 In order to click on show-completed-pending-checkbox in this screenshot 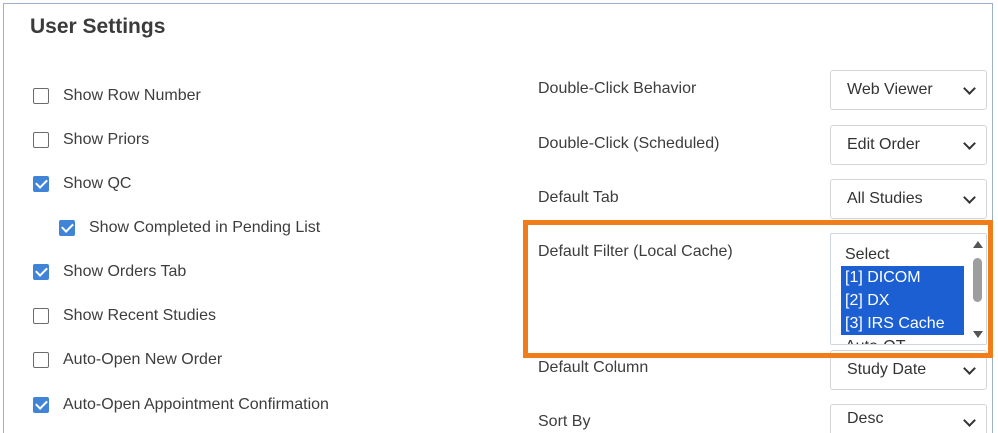, I will do `click(67, 228)`.